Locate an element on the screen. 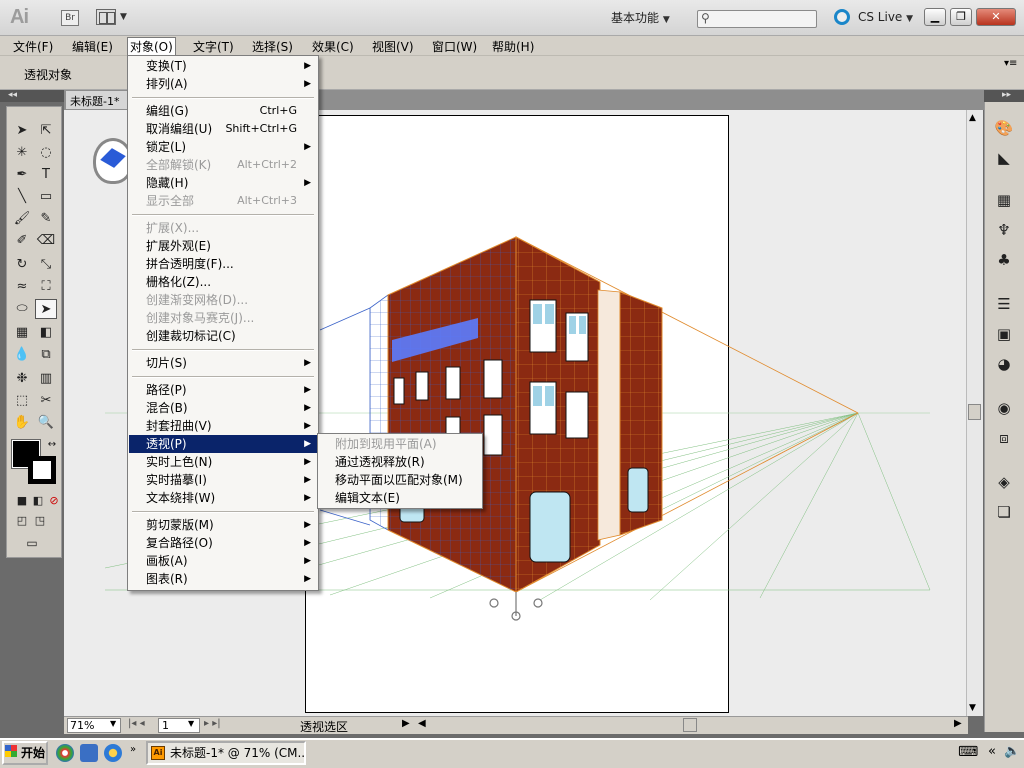 The height and width of the screenshot is (768, 1024). volume-icon: 🔈 is located at coordinates (1012, 751).